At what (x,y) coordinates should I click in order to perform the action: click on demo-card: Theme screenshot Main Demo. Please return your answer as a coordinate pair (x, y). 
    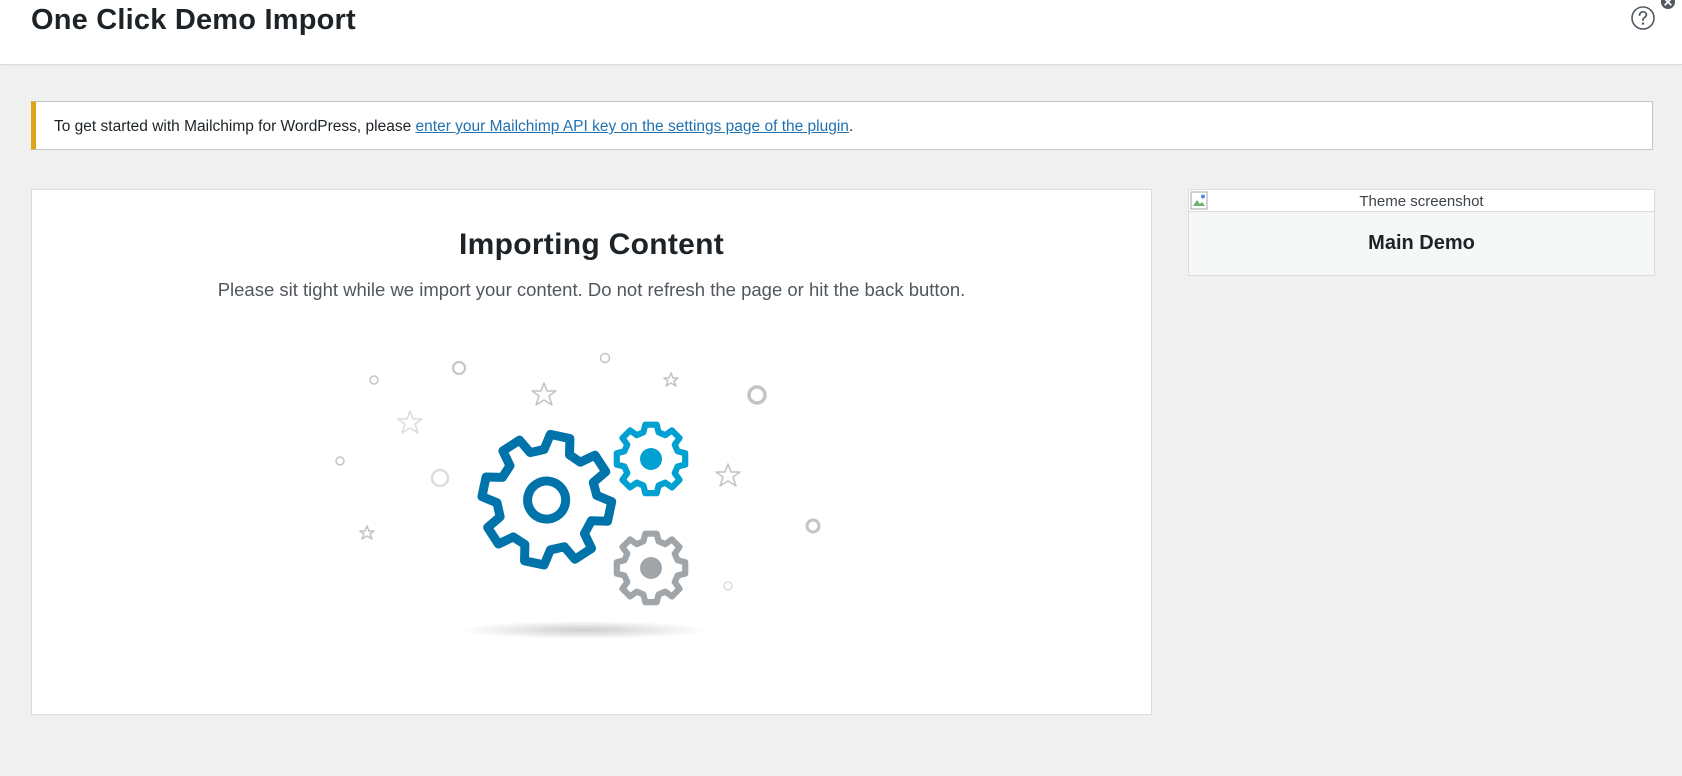
    Looking at the image, I should click on (1421, 232).